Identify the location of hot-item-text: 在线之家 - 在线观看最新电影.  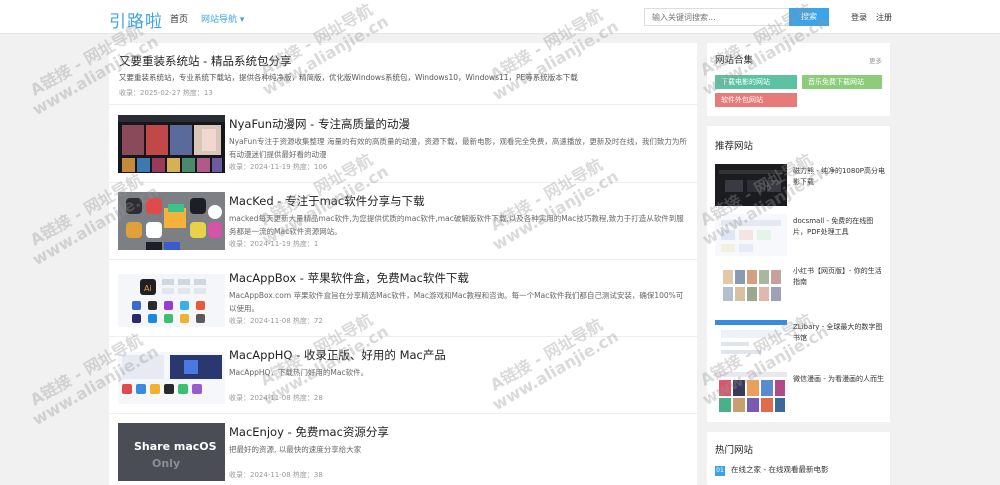
(779, 469).